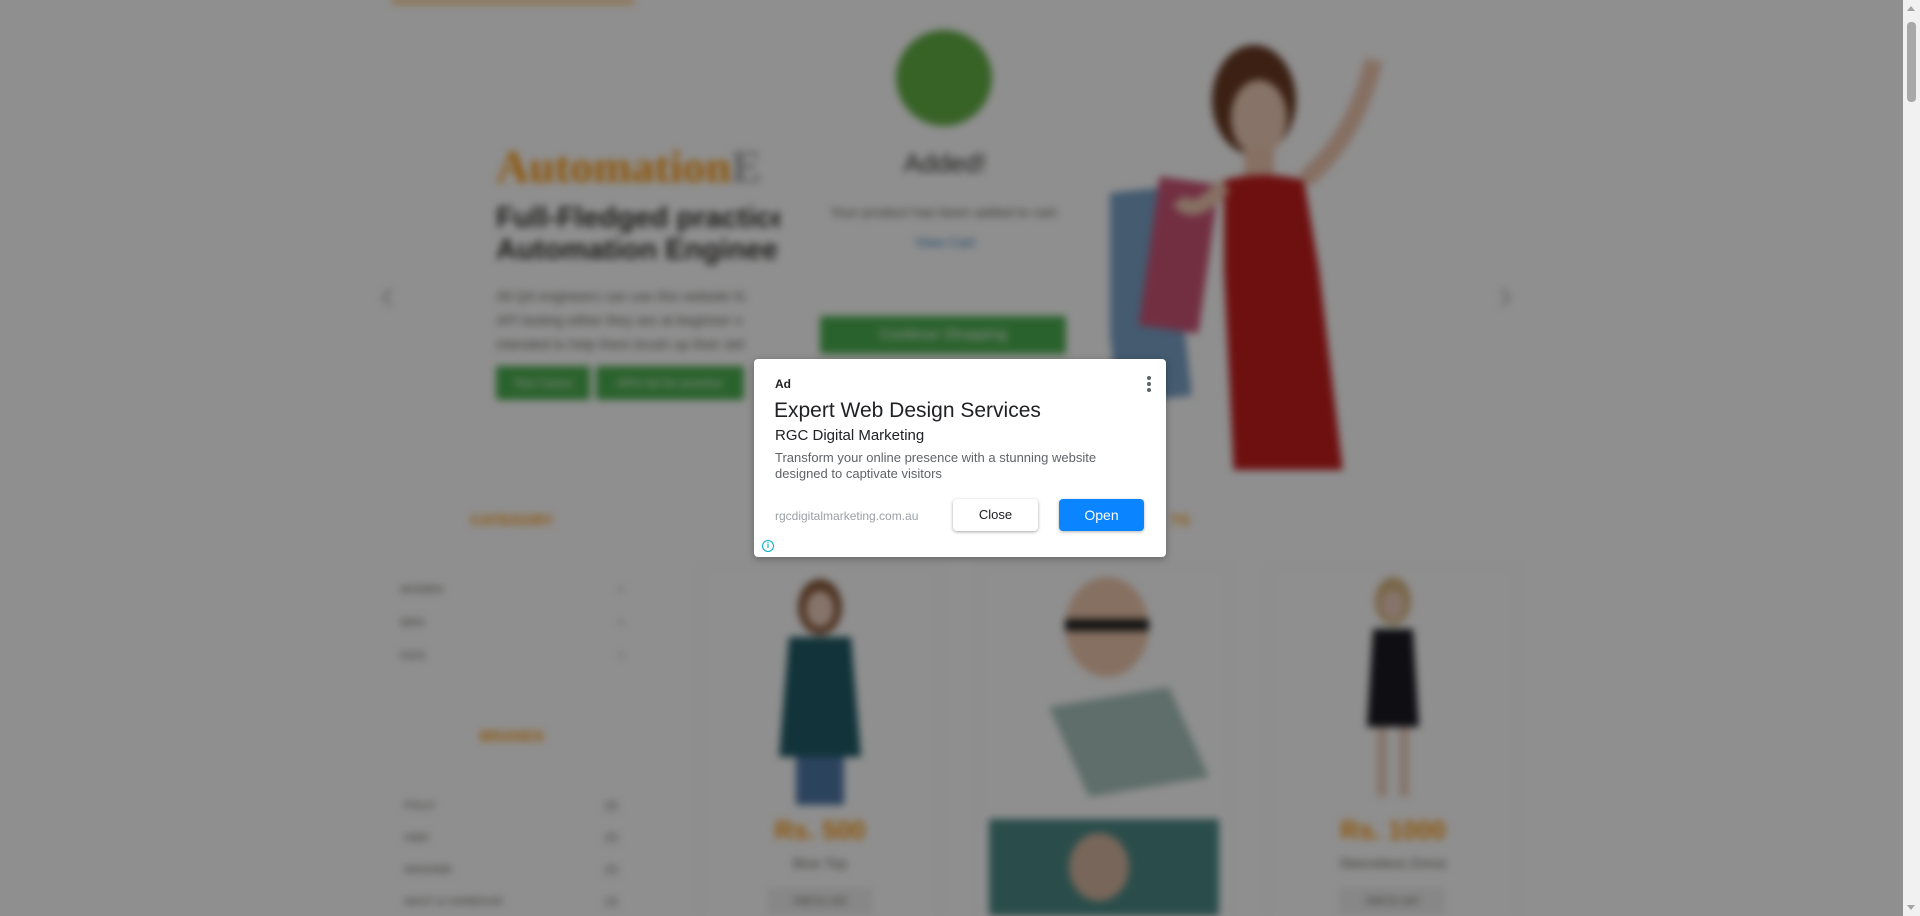  What do you see at coordinates (783, 384) in the screenshot?
I see `ad-label: Ad` at bounding box center [783, 384].